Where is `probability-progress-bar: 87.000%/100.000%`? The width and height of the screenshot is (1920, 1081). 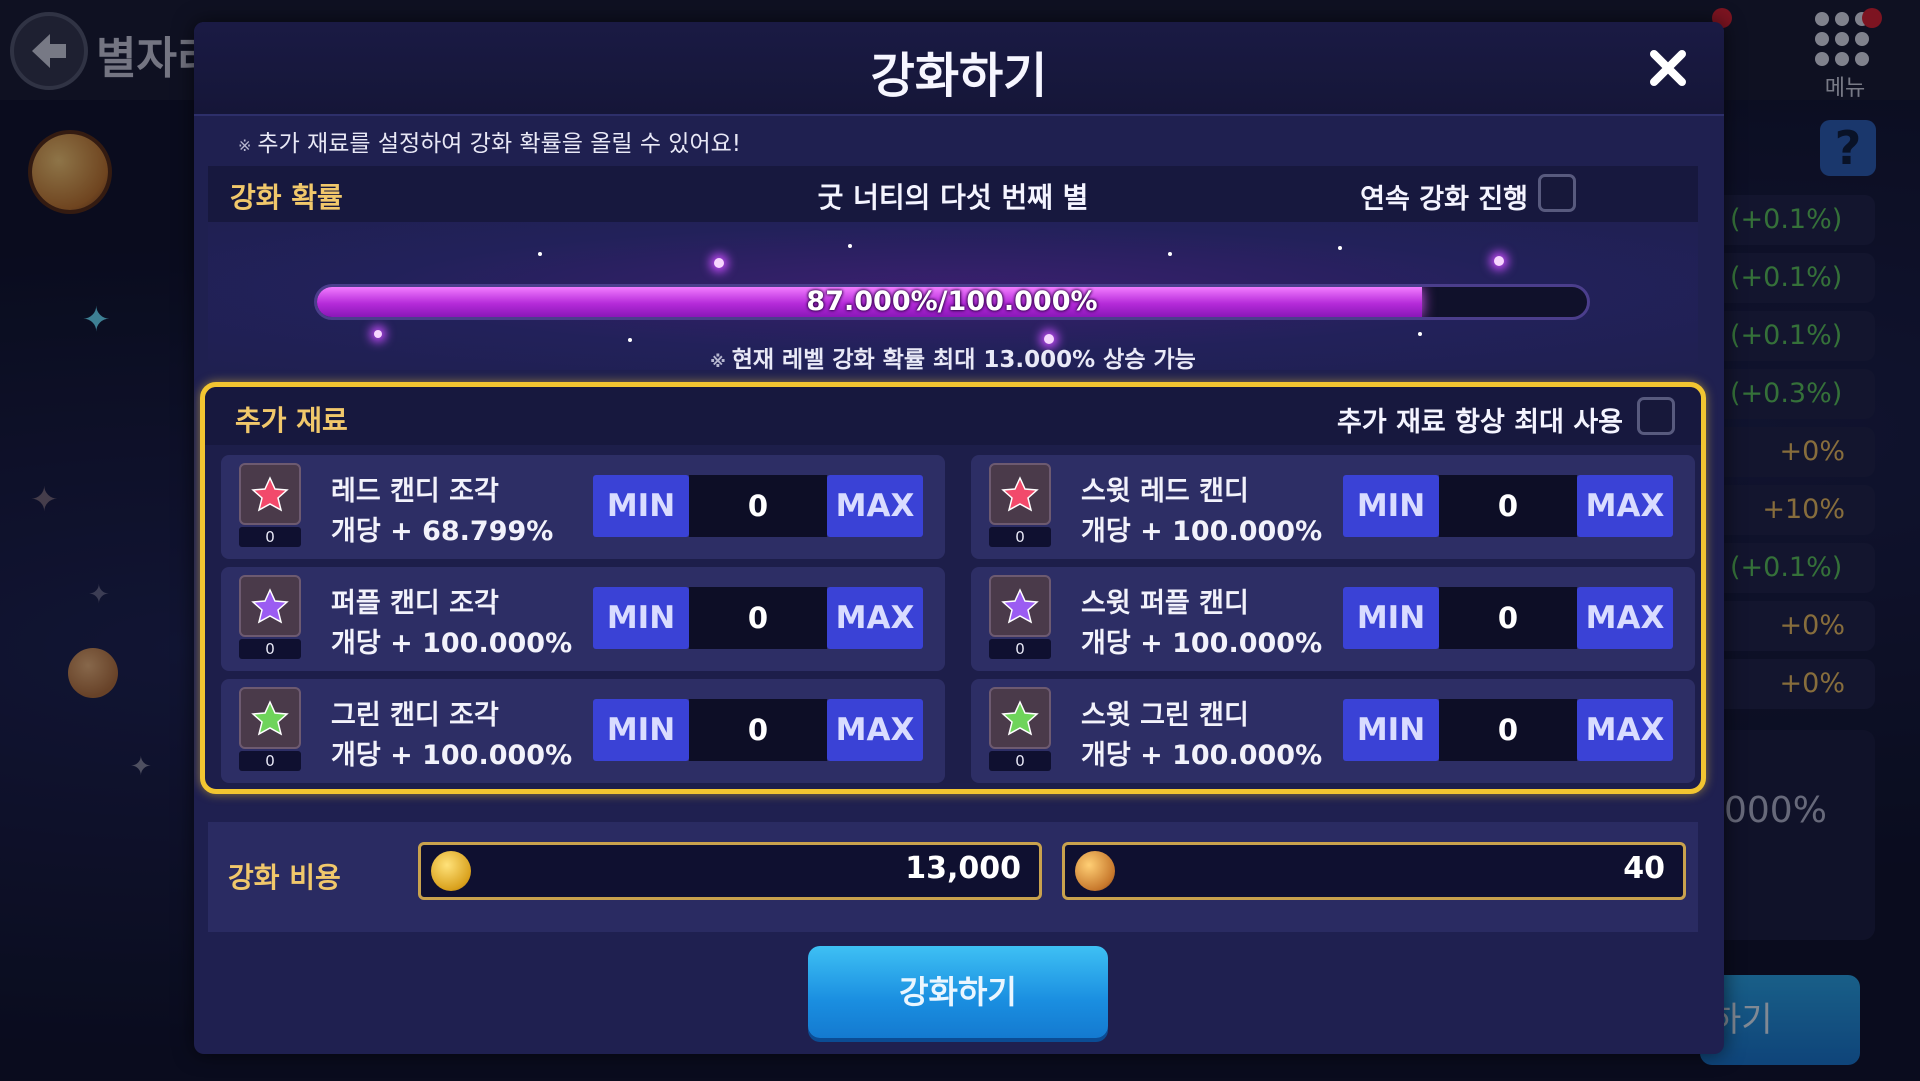
probability-progress-bar: 87.000%/100.000% is located at coordinates (952, 302).